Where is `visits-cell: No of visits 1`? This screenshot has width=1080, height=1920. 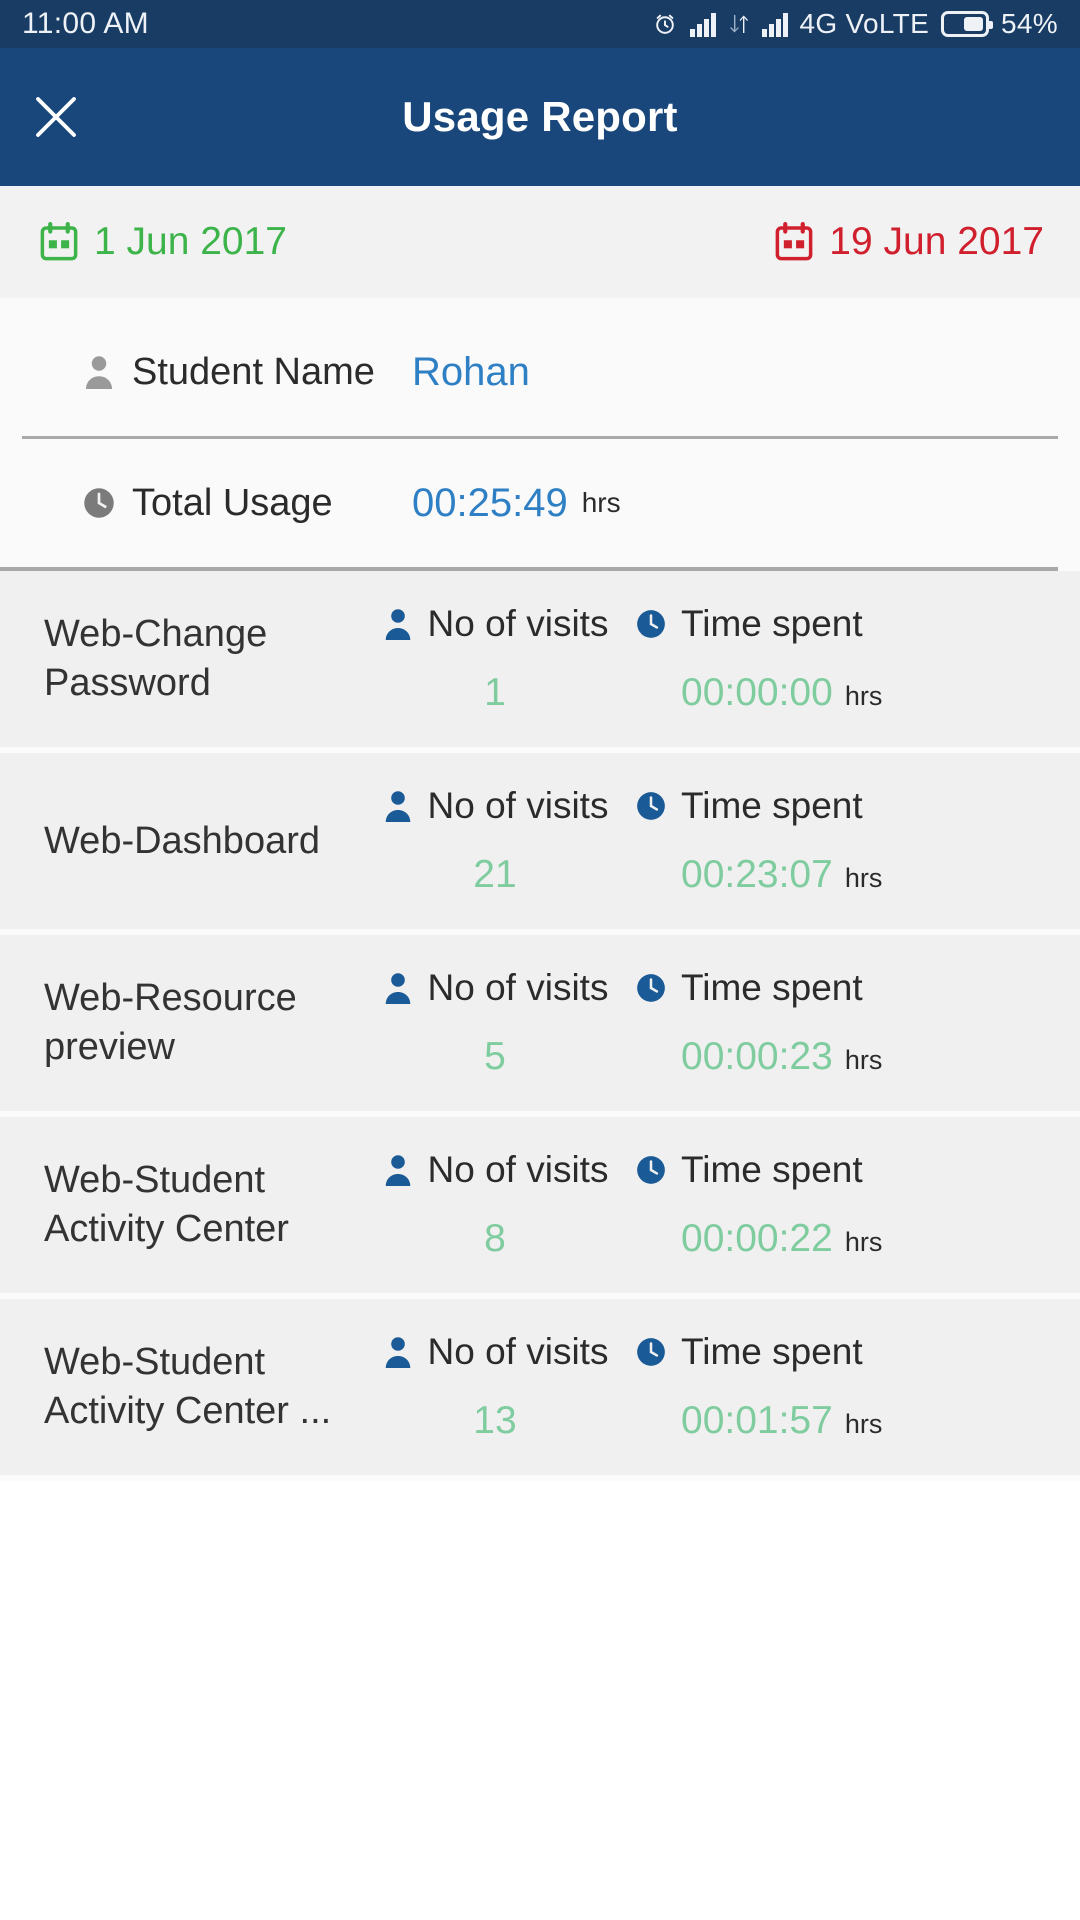 visits-cell: No of visits 1 is located at coordinates (495, 659).